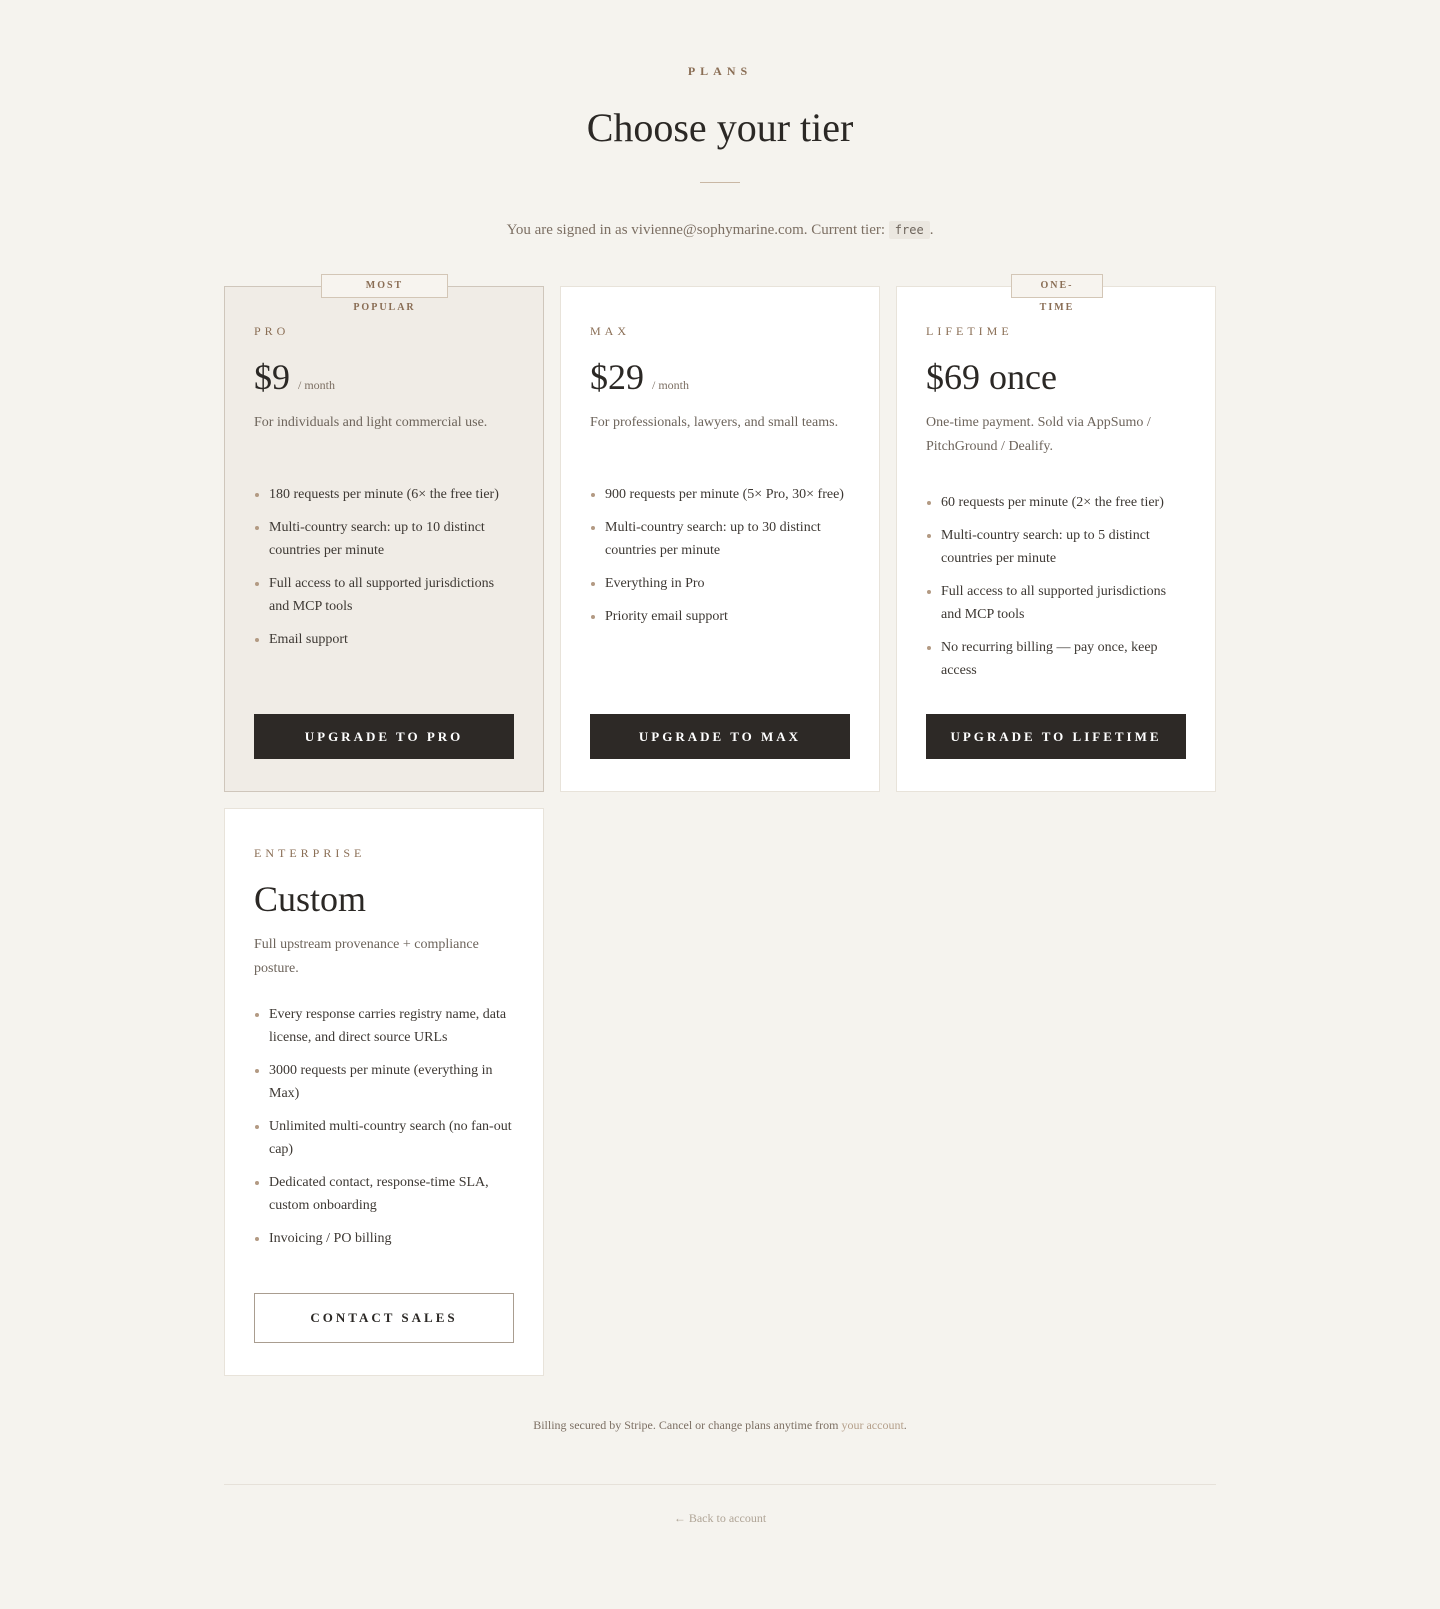  Describe the element at coordinates (720, 71) in the screenshot. I see `section-eyebrow: PLANS` at that location.